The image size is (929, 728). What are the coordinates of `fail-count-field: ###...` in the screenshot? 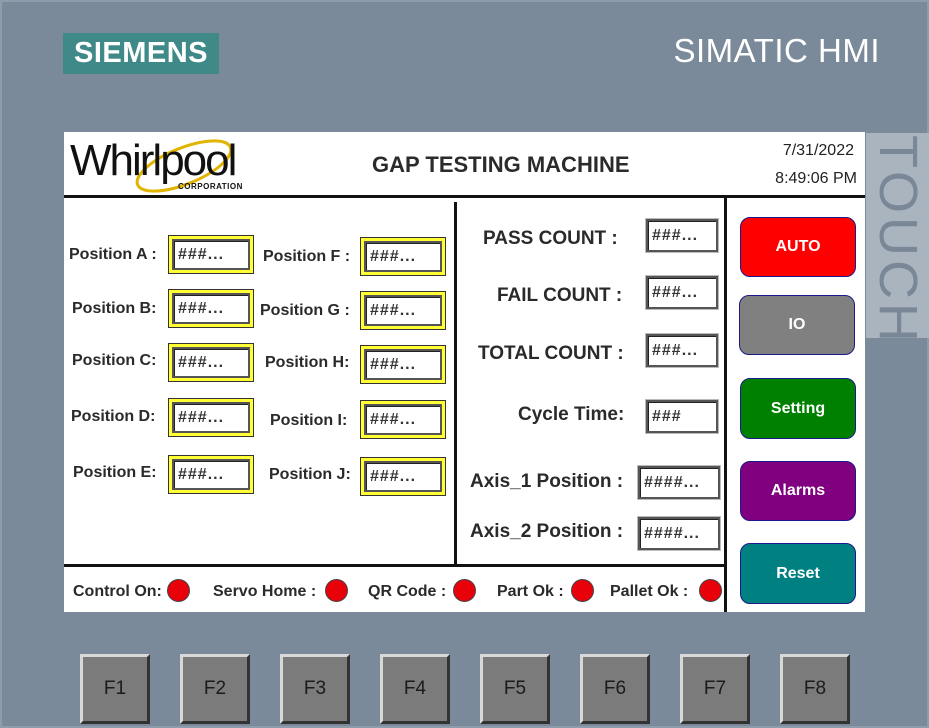 It's located at (682, 292).